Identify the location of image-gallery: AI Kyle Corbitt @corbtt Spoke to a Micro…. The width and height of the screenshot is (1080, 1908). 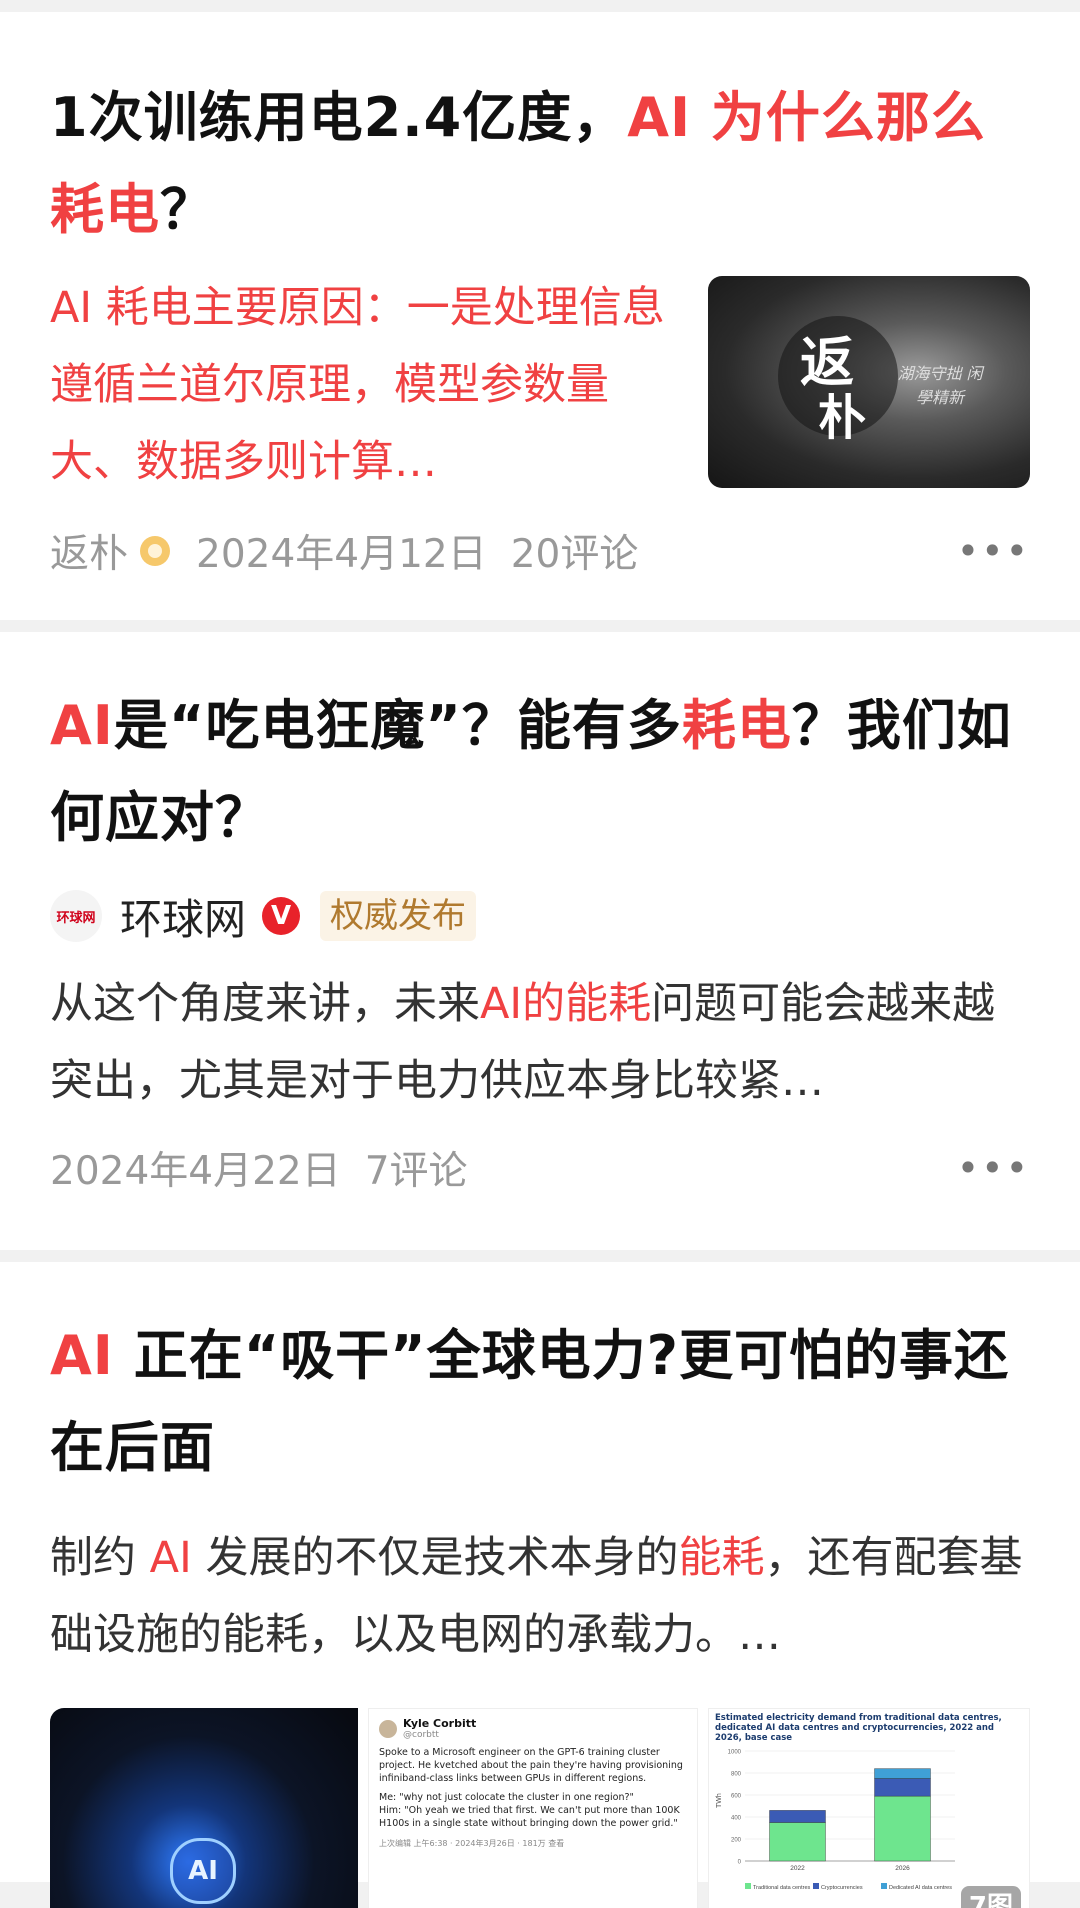
(540, 1808).